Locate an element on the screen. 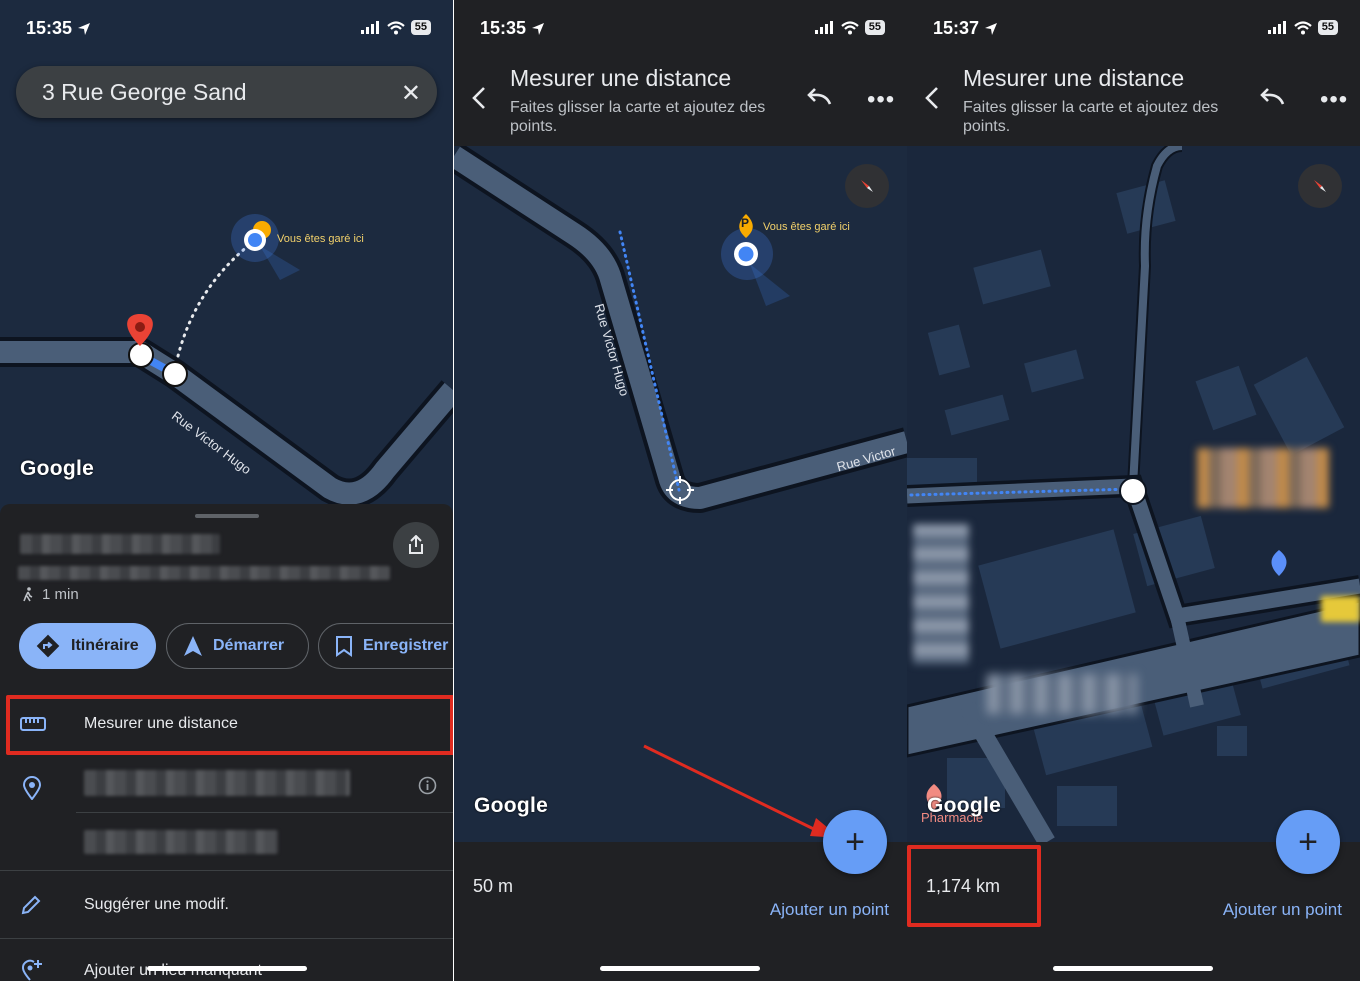 Image resolution: width=1360 pixels, height=981 pixels. info-icon is located at coordinates (427, 785).